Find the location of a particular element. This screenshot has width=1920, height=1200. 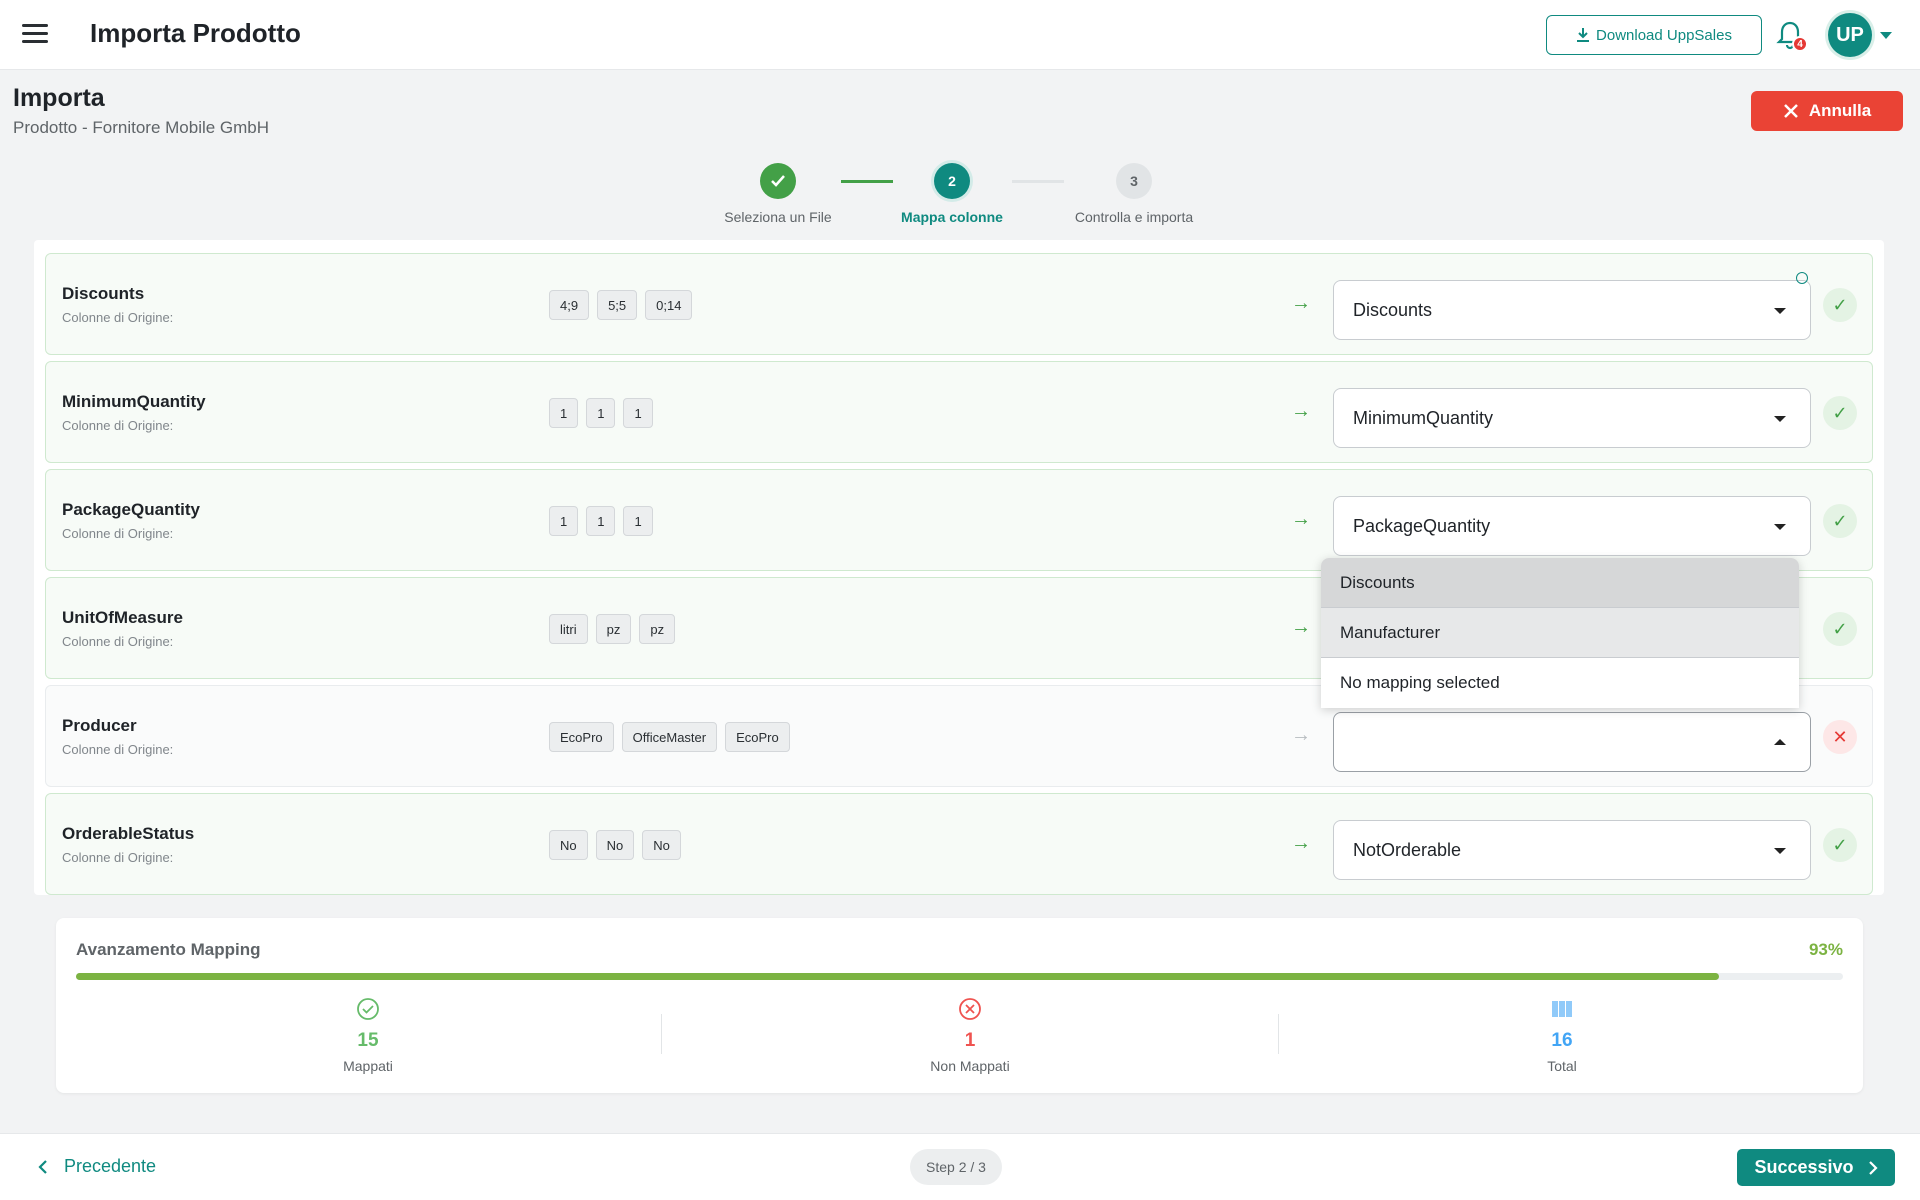

check-circle-icon is located at coordinates (368, 1009).